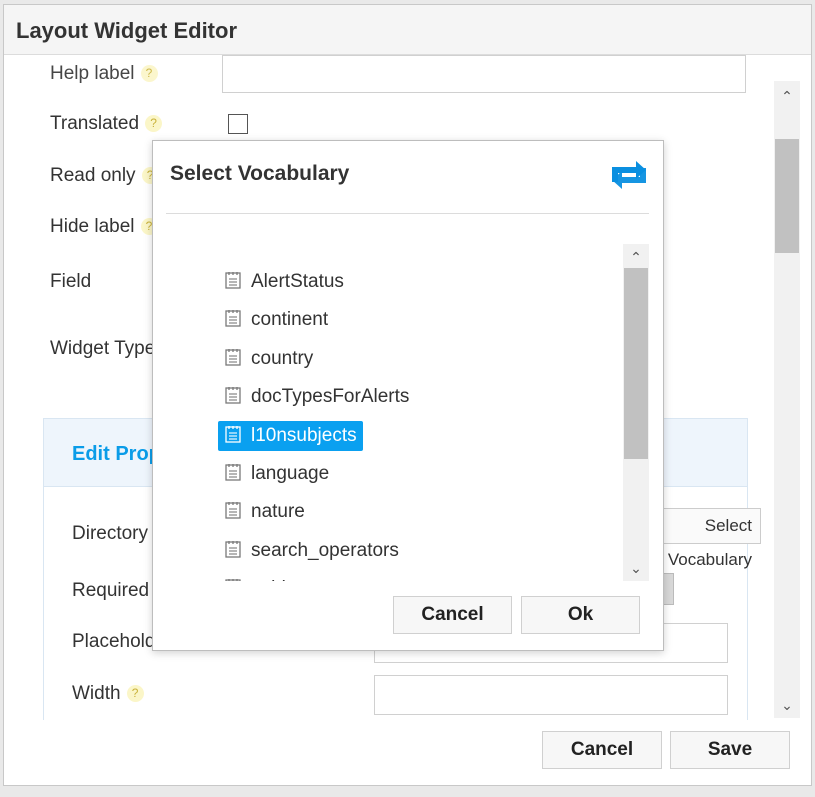  I want to click on list-item: subject, so click(267, 577).